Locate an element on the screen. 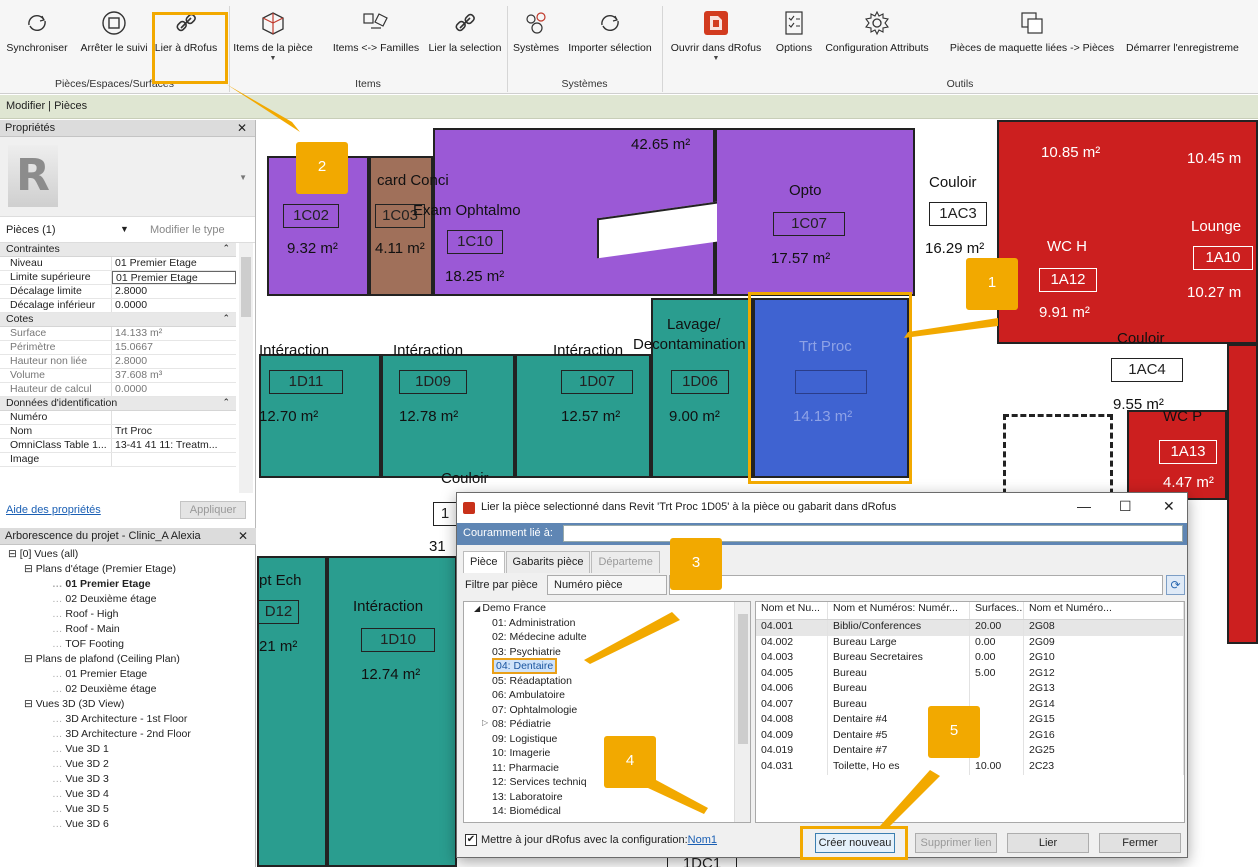 The height and width of the screenshot is (867, 1258). systems-button: Systèmes is located at coordinates (536, 41).